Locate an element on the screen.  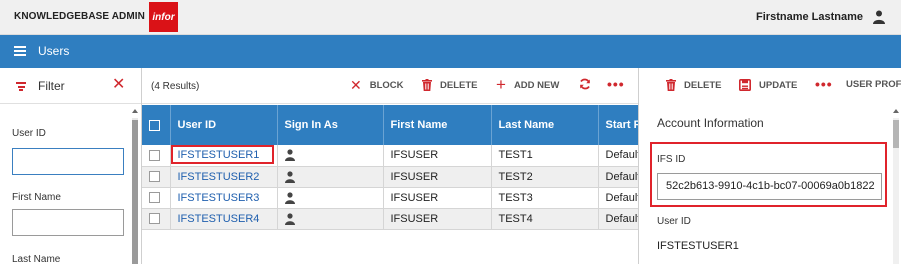
user-id-value: IFSTESTUSER1 is located at coordinates (698, 246).